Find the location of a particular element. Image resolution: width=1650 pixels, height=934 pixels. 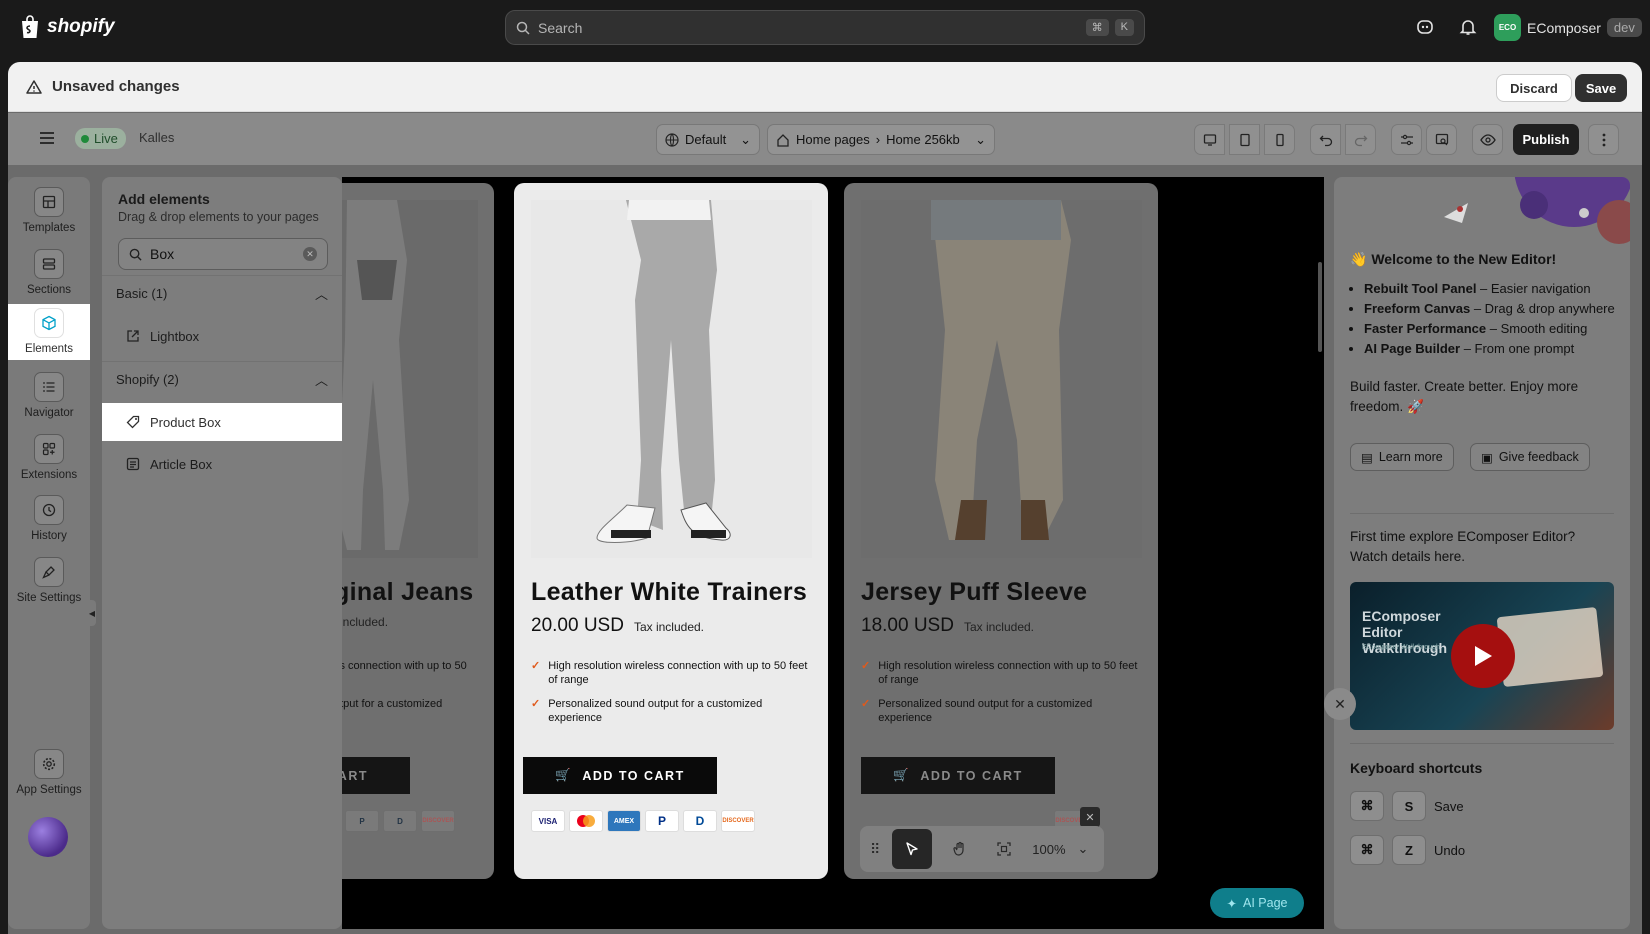

menu-icon is located at coordinates (47, 138).